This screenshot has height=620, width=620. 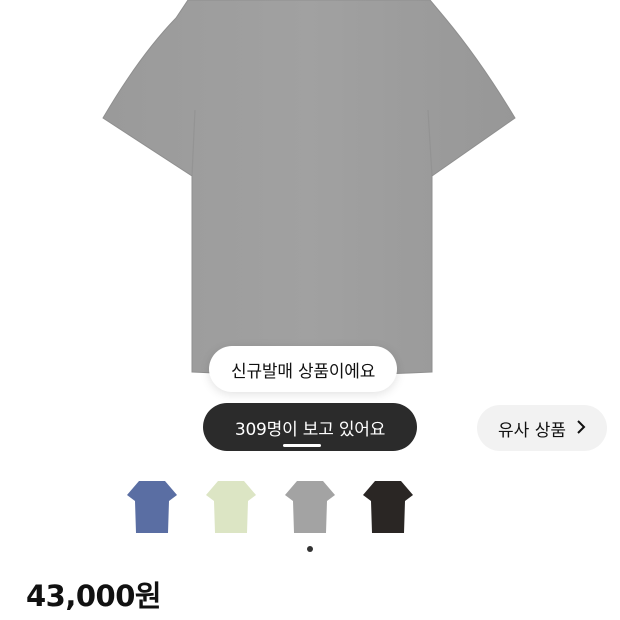 I want to click on chevron-right-icon, so click(x=581, y=428).